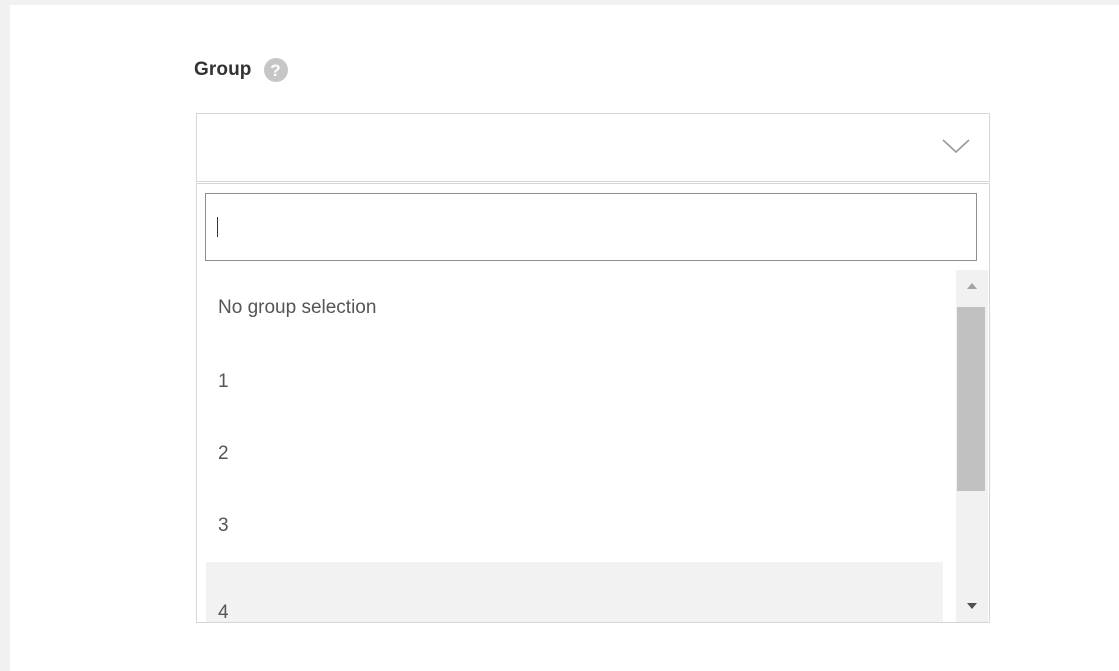  What do you see at coordinates (223, 69) in the screenshot?
I see `group-label: Group` at bounding box center [223, 69].